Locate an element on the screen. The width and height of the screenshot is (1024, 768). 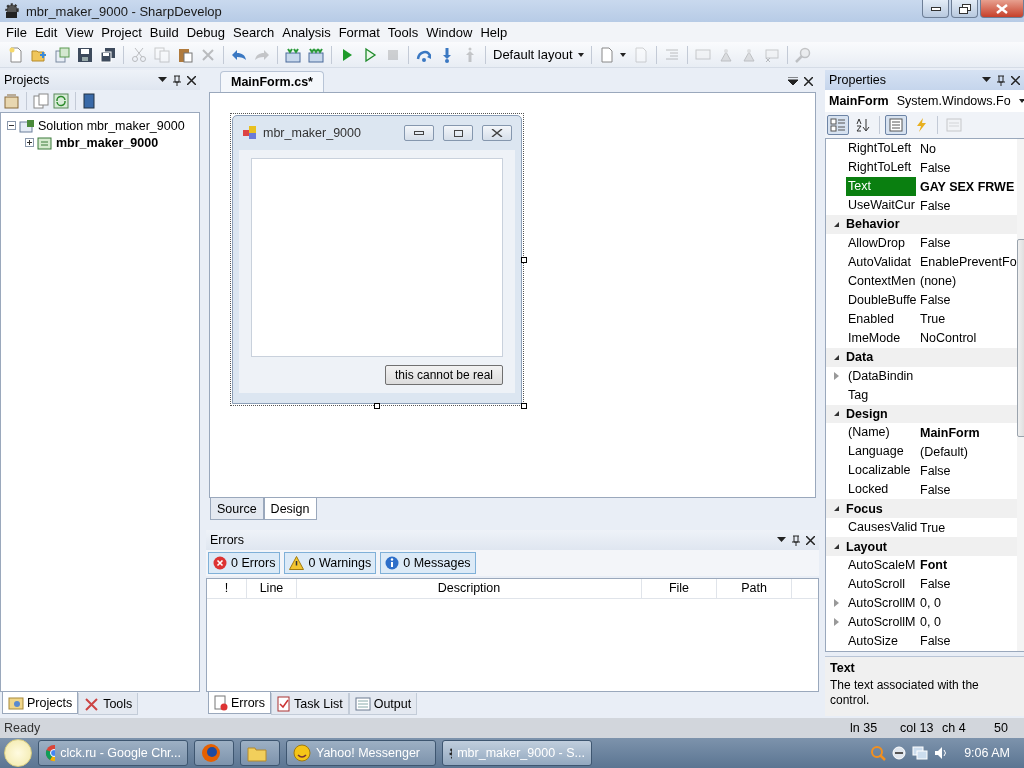
property-value: Font is located at coordinates (966, 565).